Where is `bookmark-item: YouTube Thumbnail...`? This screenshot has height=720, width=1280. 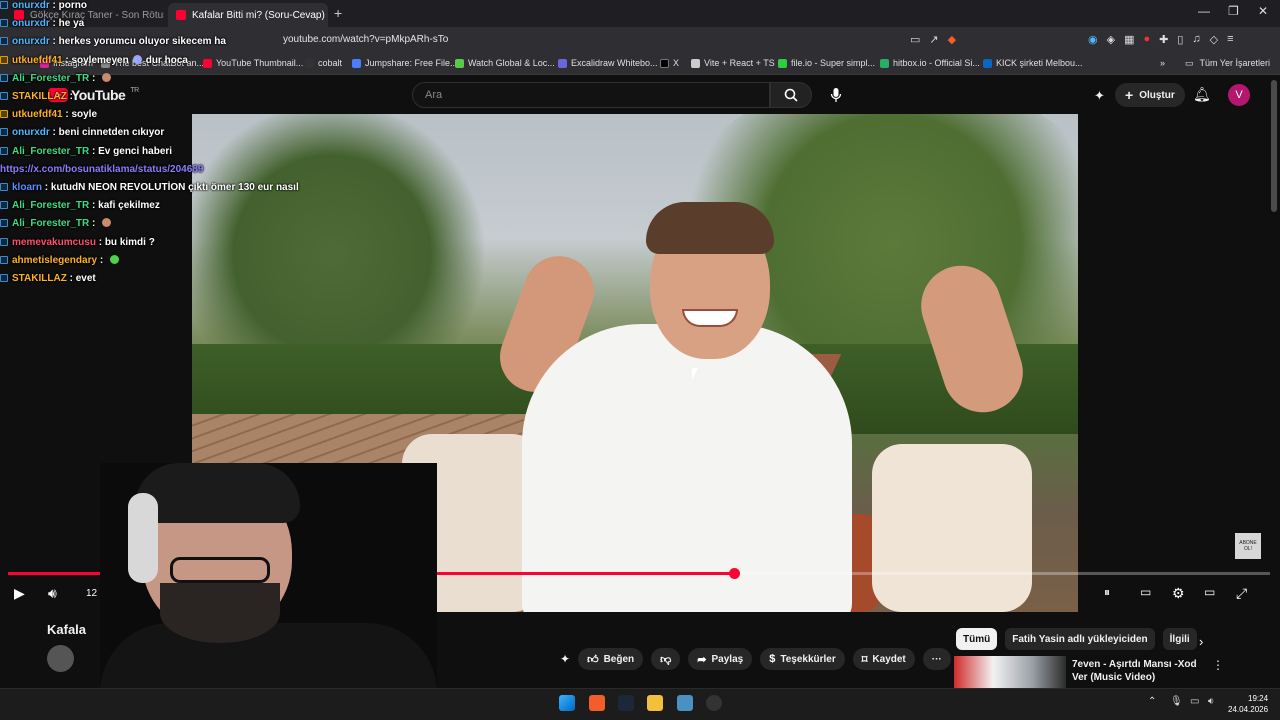
bookmark-item: YouTube Thumbnail... is located at coordinates (253, 63).